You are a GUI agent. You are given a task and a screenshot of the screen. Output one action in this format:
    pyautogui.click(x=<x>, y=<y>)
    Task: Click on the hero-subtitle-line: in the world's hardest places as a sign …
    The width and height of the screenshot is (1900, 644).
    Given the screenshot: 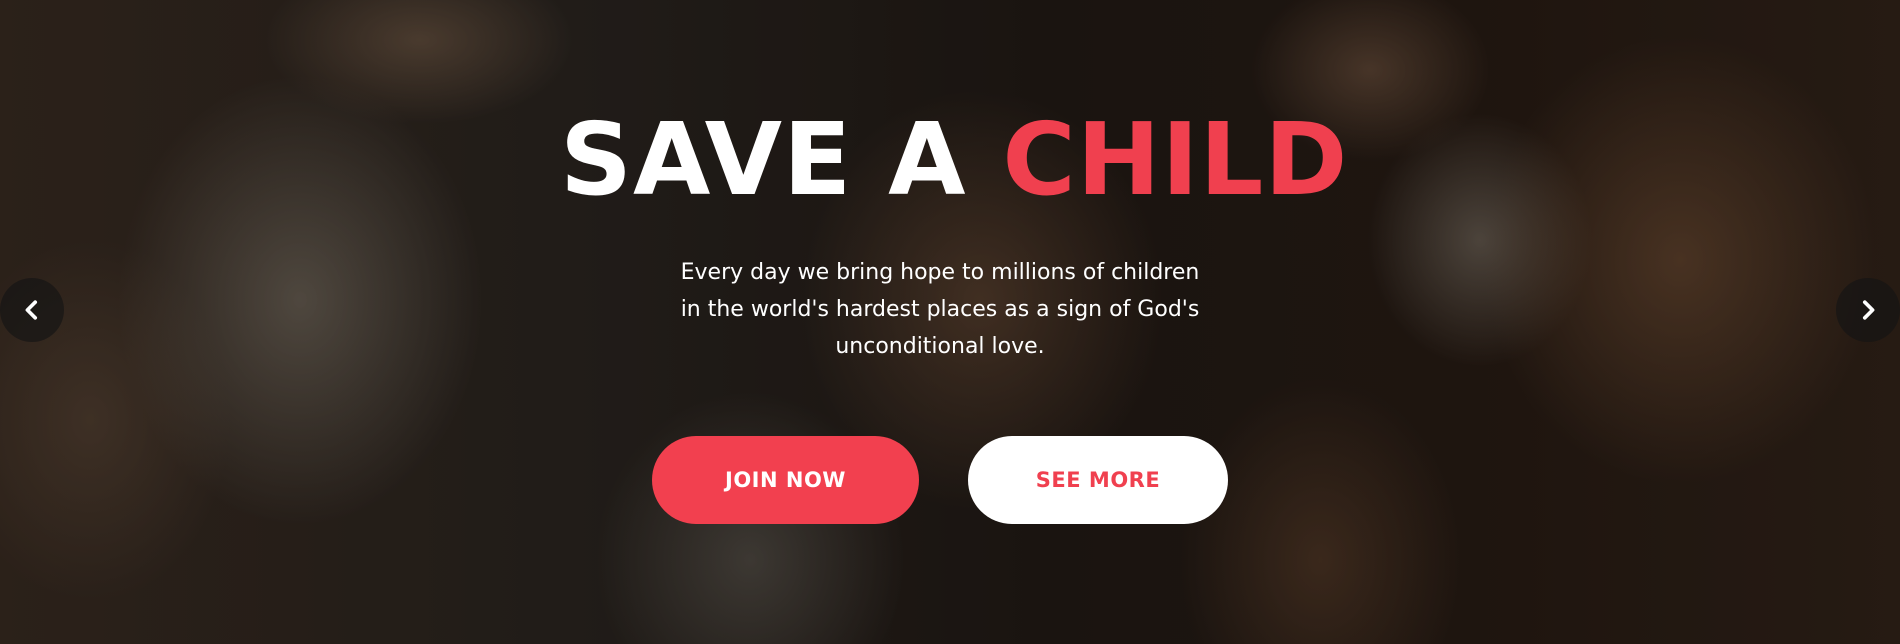 What is the action you would take?
    pyautogui.click(x=940, y=309)
    